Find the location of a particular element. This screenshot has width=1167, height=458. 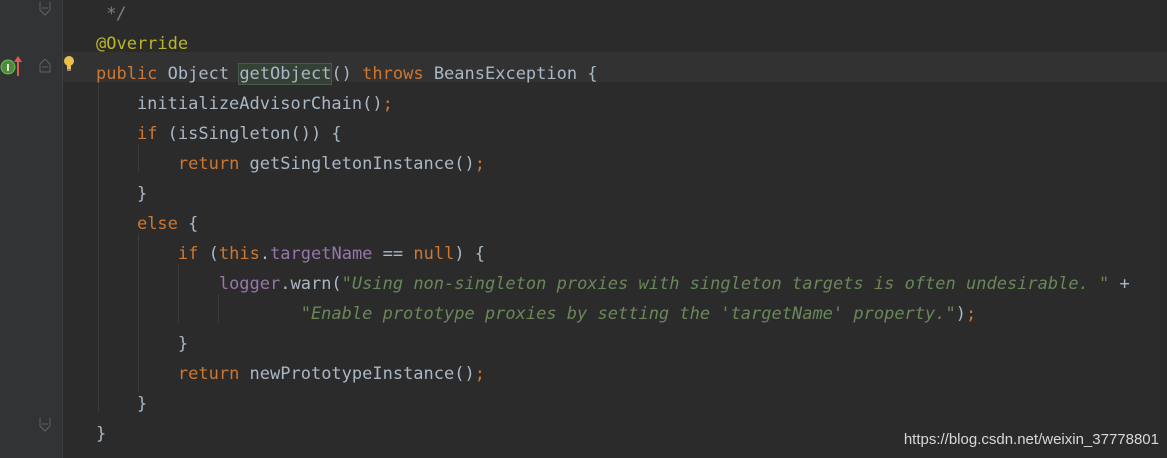

code-token: public is located at coordinates (132, 74).